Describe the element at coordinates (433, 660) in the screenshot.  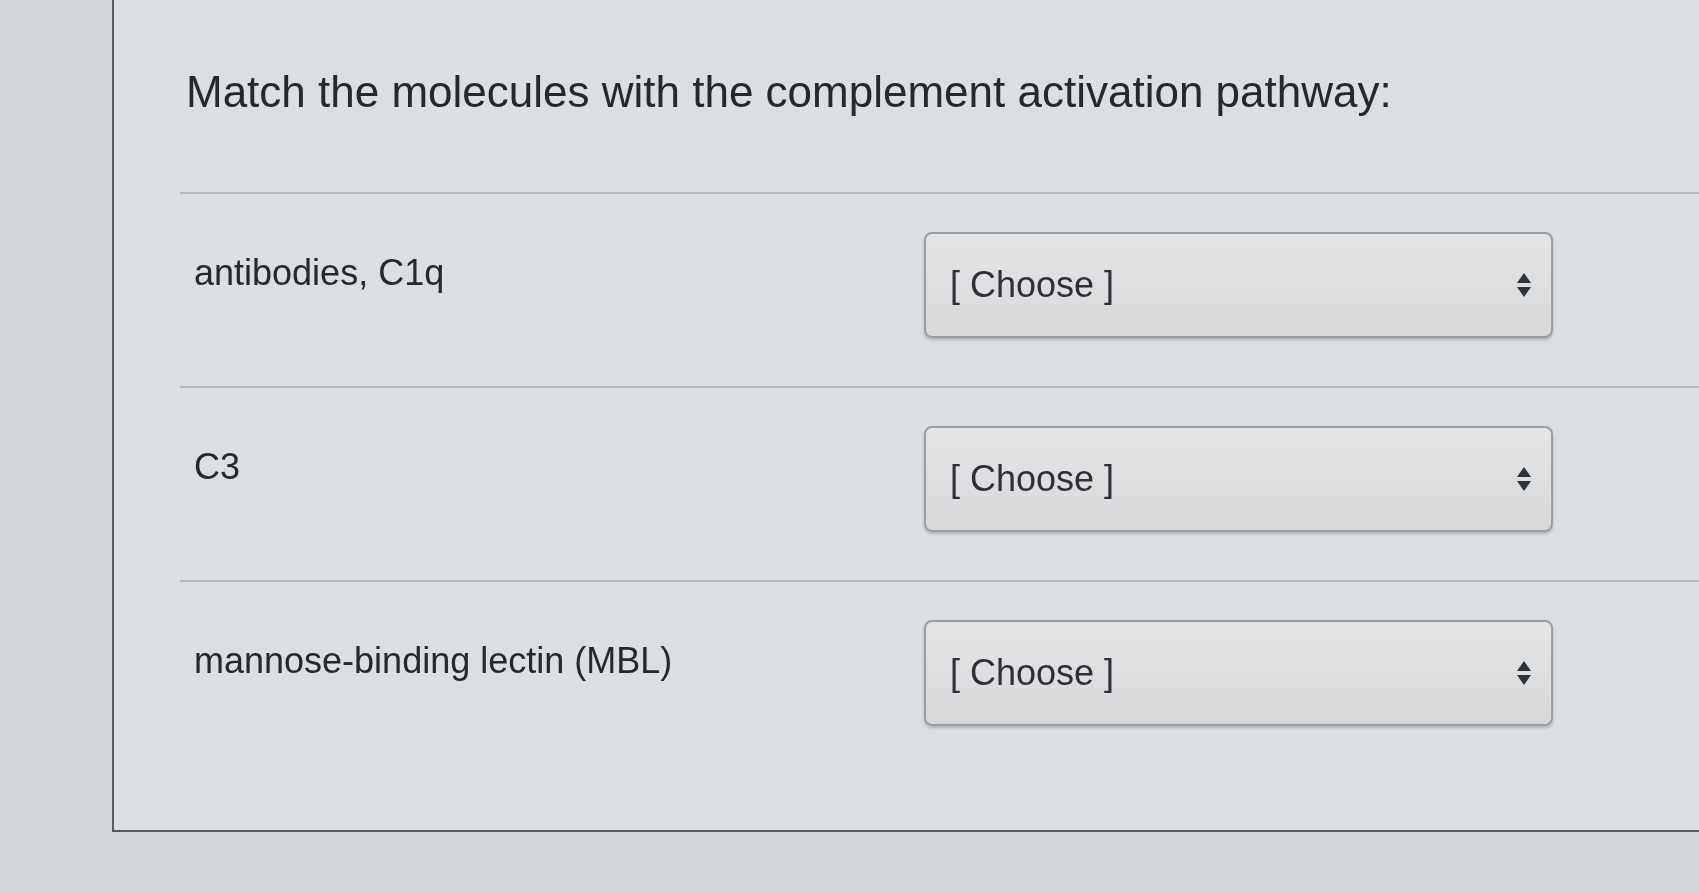
I see `term-label: mannose-binding lectin (MBL)` at that location.